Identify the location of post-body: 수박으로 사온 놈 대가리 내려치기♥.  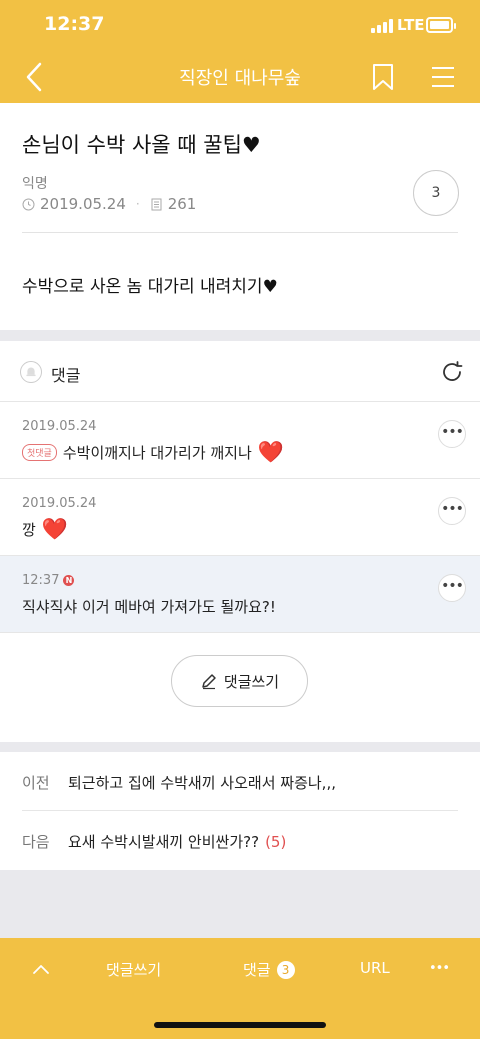
(150, 287).